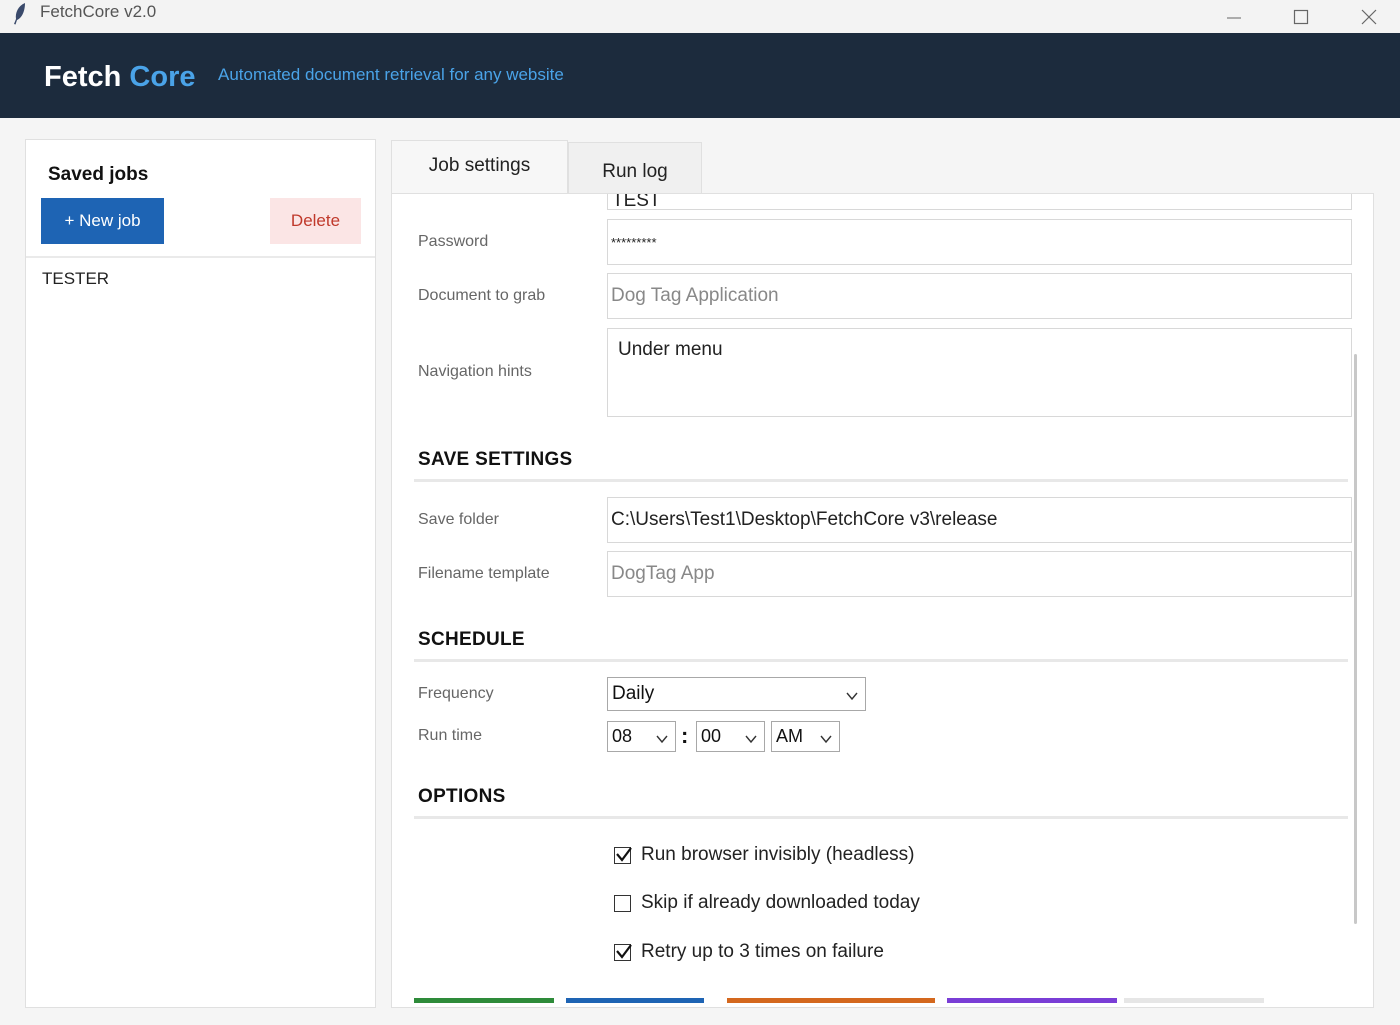 The height and width of the screenshot is (1025, 1400). I want to click on headless-checkbox, so click(623, 855).